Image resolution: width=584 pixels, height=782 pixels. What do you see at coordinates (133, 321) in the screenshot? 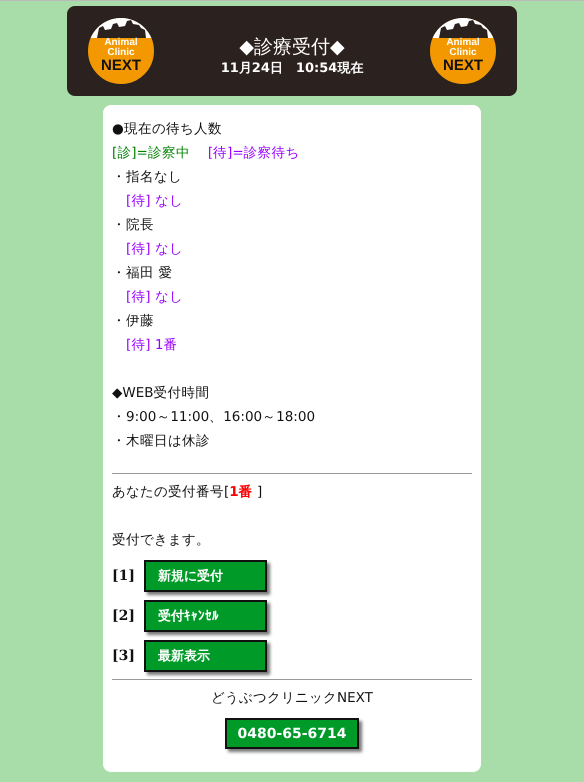
I see `doctor-name: ・伊藤` at bounding box center [133, 321].